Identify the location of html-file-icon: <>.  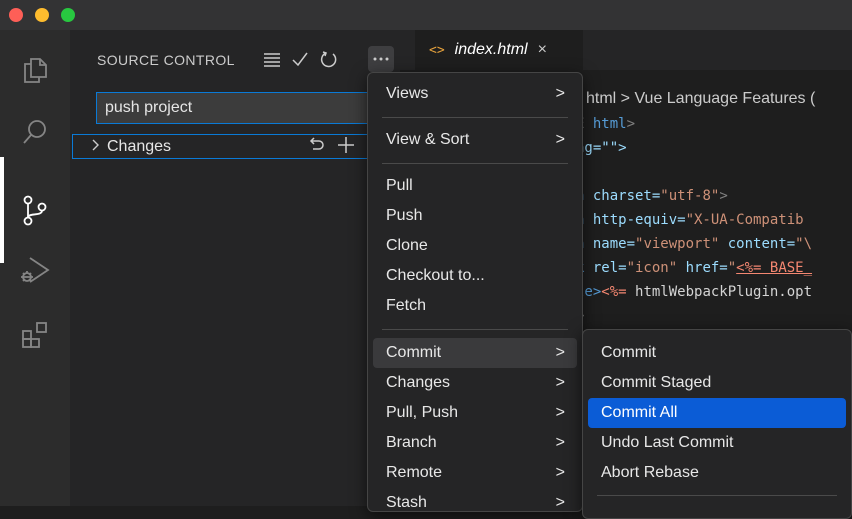
(437, 50).